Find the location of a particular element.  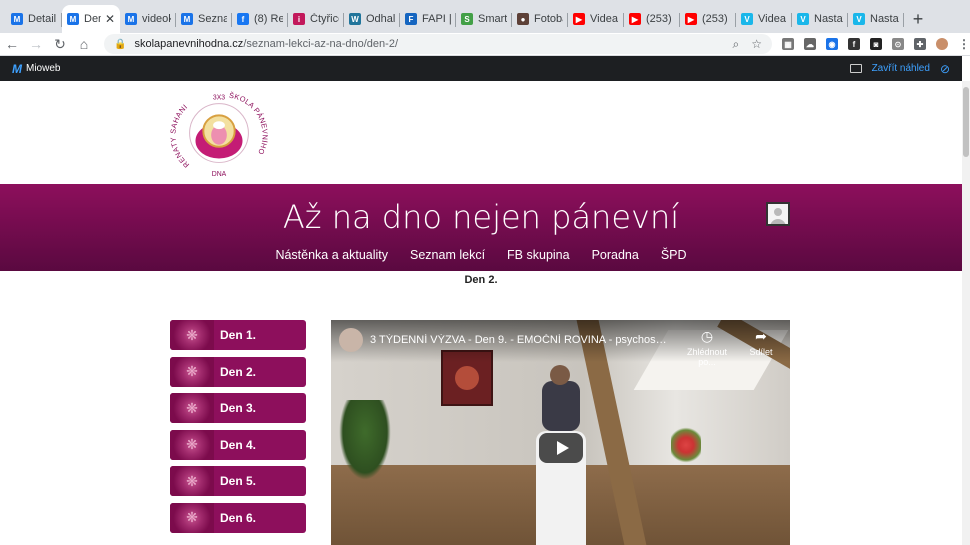

tab-label: Videa z is located at coordinates (772, 19).